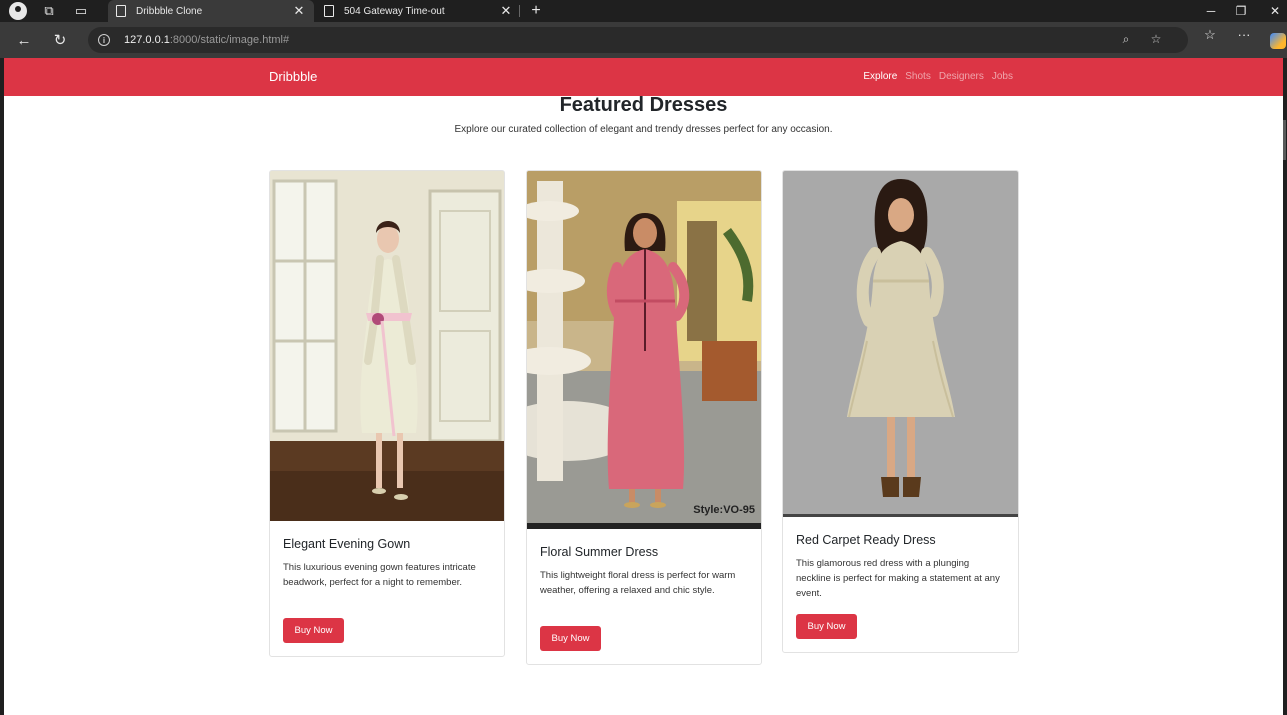  I want to click on copilot-icon, so click(1278, 41).